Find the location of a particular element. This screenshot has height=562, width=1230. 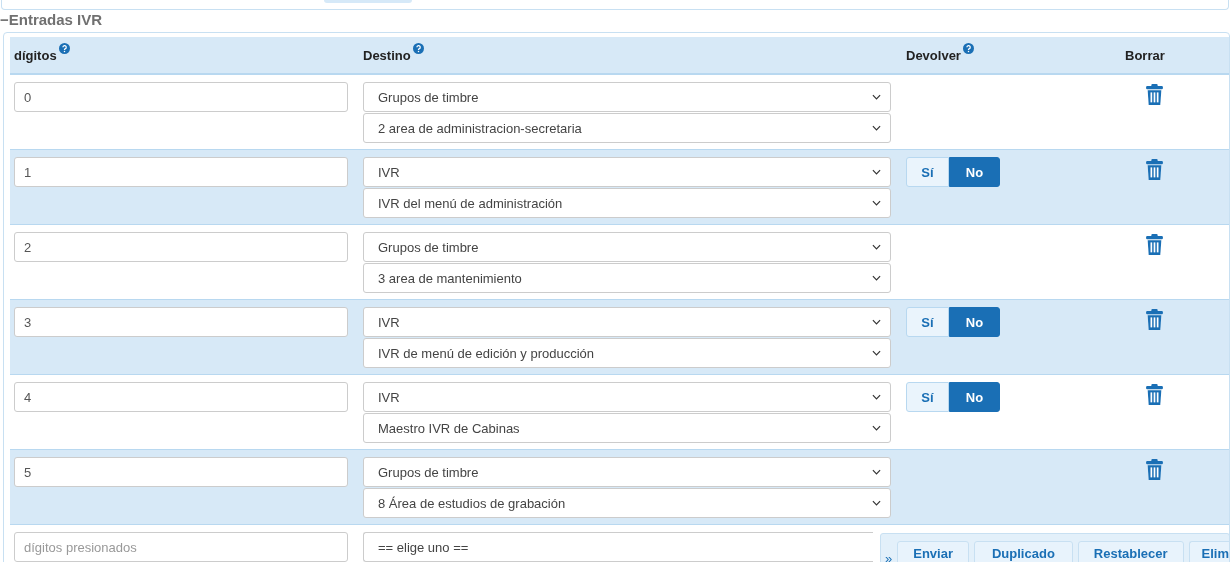

action-button: Elim is located at coordinates (1208, 551).